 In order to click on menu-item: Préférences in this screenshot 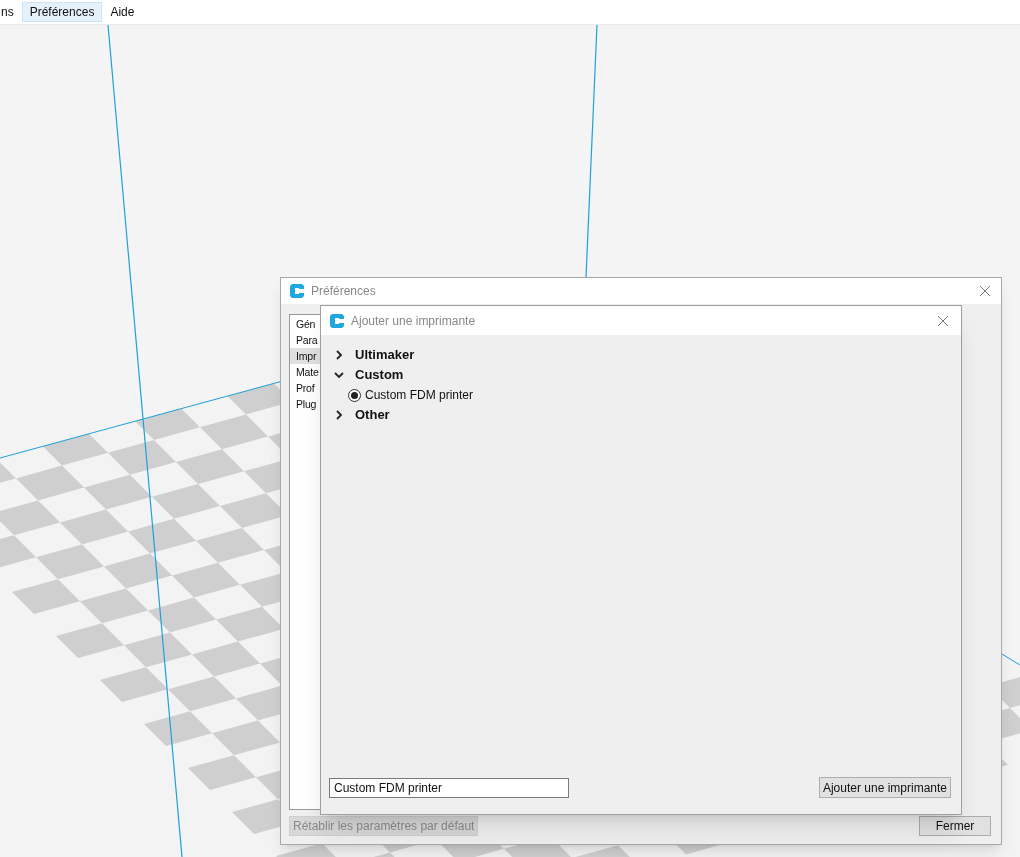, I will do `click(62, 12)`.